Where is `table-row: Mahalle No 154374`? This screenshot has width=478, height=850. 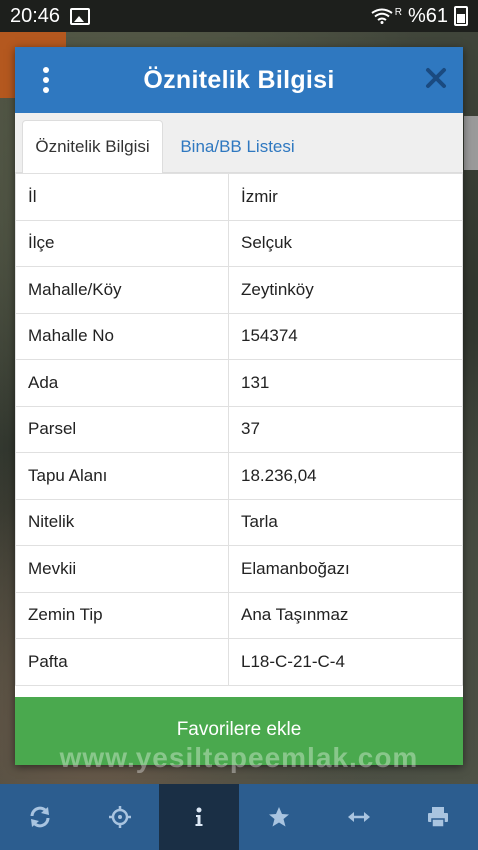 table-row: Mahalle No 154374 is located at coordinates (239, 336).